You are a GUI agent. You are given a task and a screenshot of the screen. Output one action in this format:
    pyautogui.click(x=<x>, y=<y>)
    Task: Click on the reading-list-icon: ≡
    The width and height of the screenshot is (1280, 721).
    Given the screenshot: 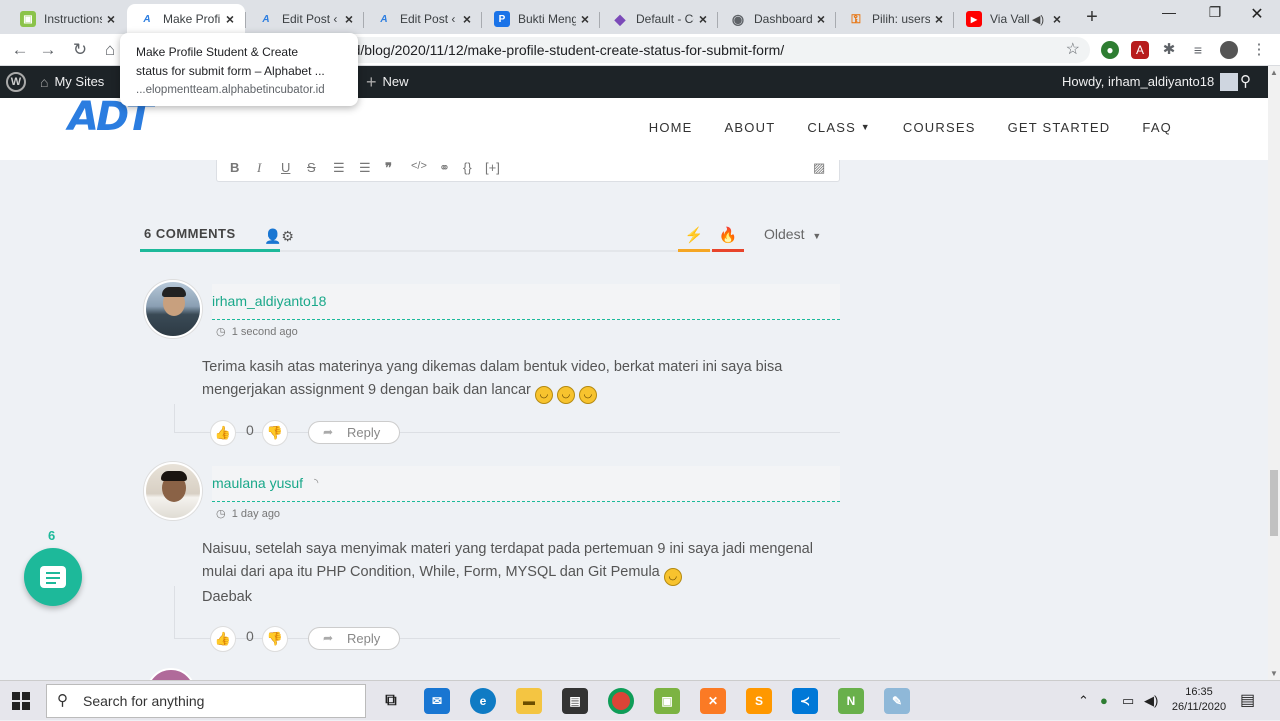 What is the action you would take?
    pyautogui.click(x=1198, y=50)
    